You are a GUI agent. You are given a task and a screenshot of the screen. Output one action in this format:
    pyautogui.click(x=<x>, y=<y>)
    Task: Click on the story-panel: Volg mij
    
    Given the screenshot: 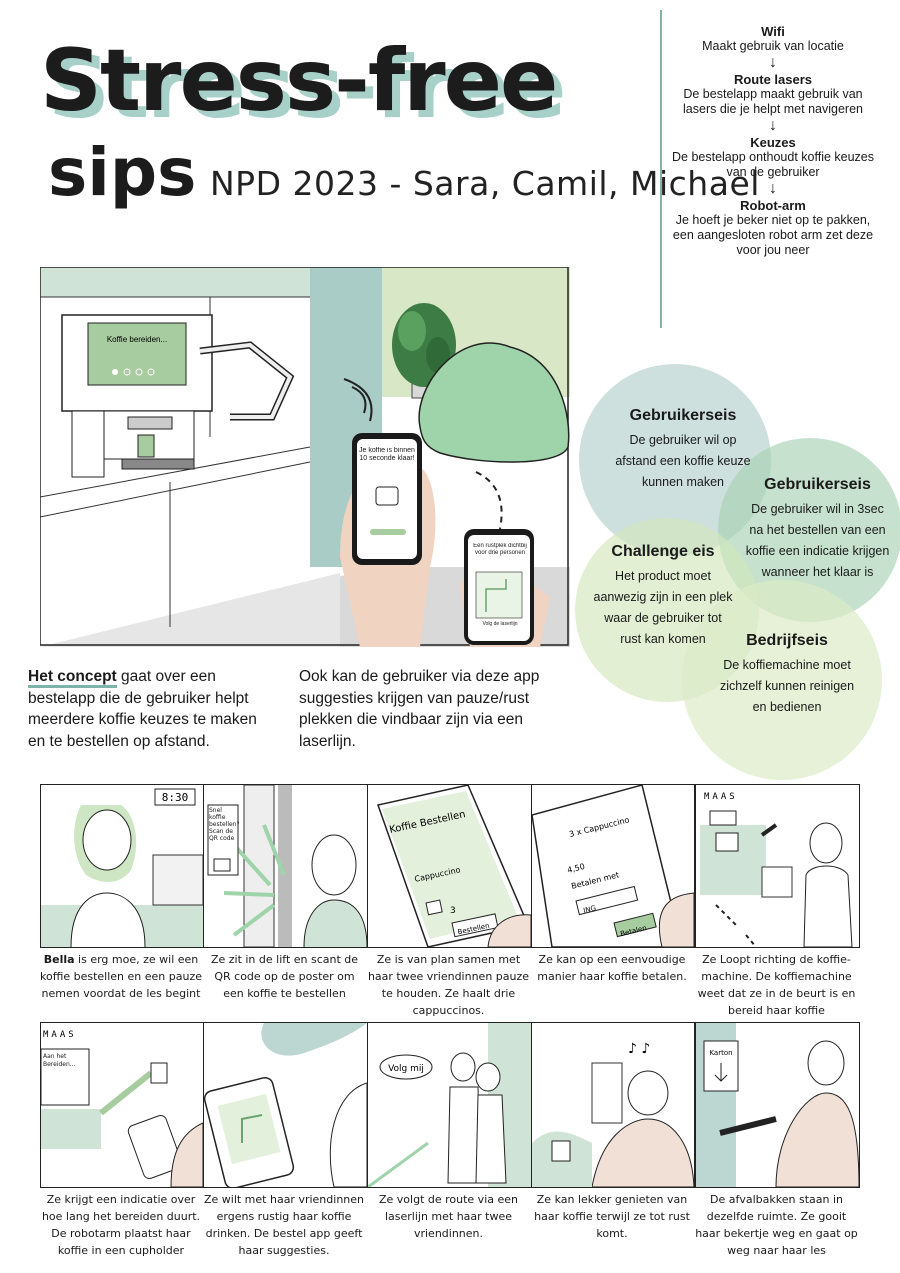 What is the action you would take?
    pyautogui.click(x=449, y=1105)
    